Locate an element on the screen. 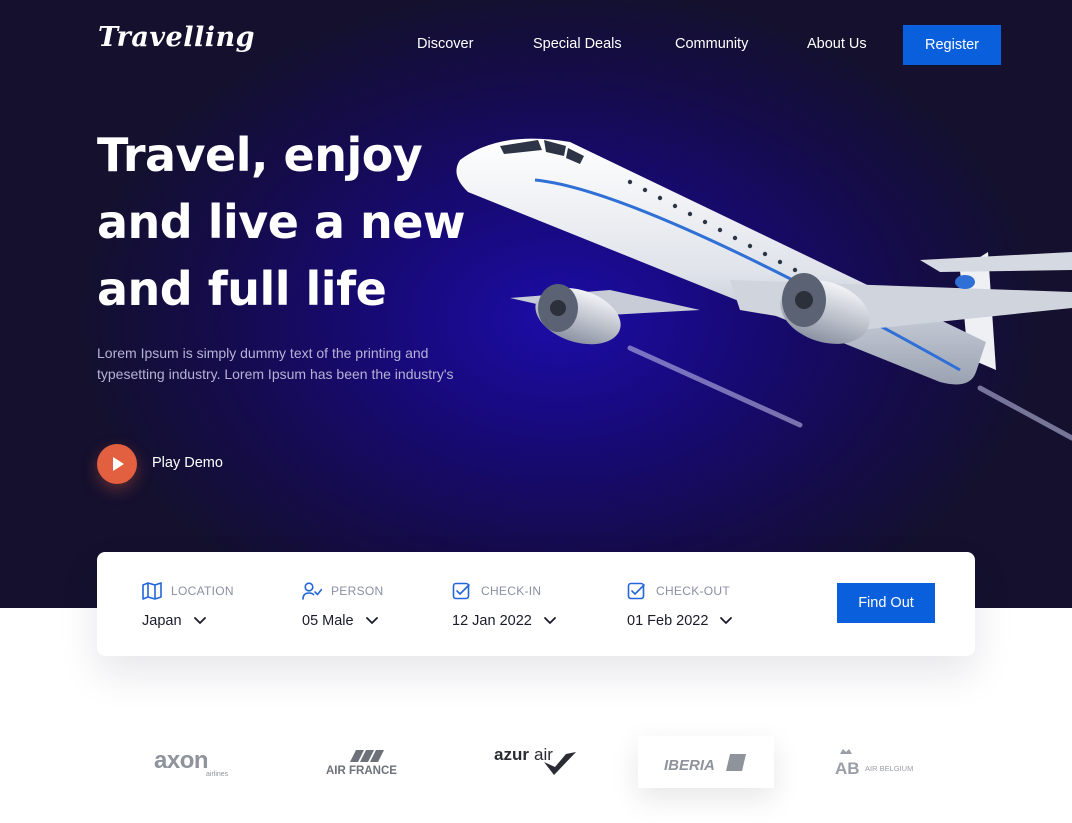  air-belgium-logo: AB AIR BELGIUM is located at coordinates (874, 763).